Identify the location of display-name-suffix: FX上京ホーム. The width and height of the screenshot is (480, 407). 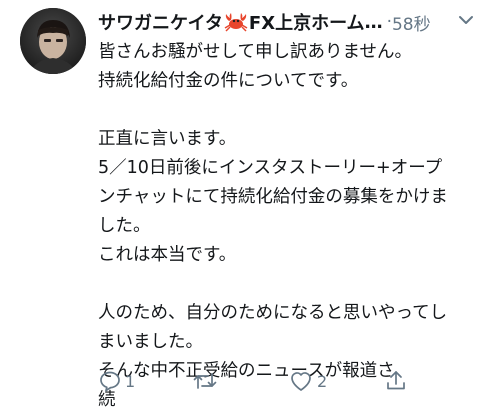
(307, 22).